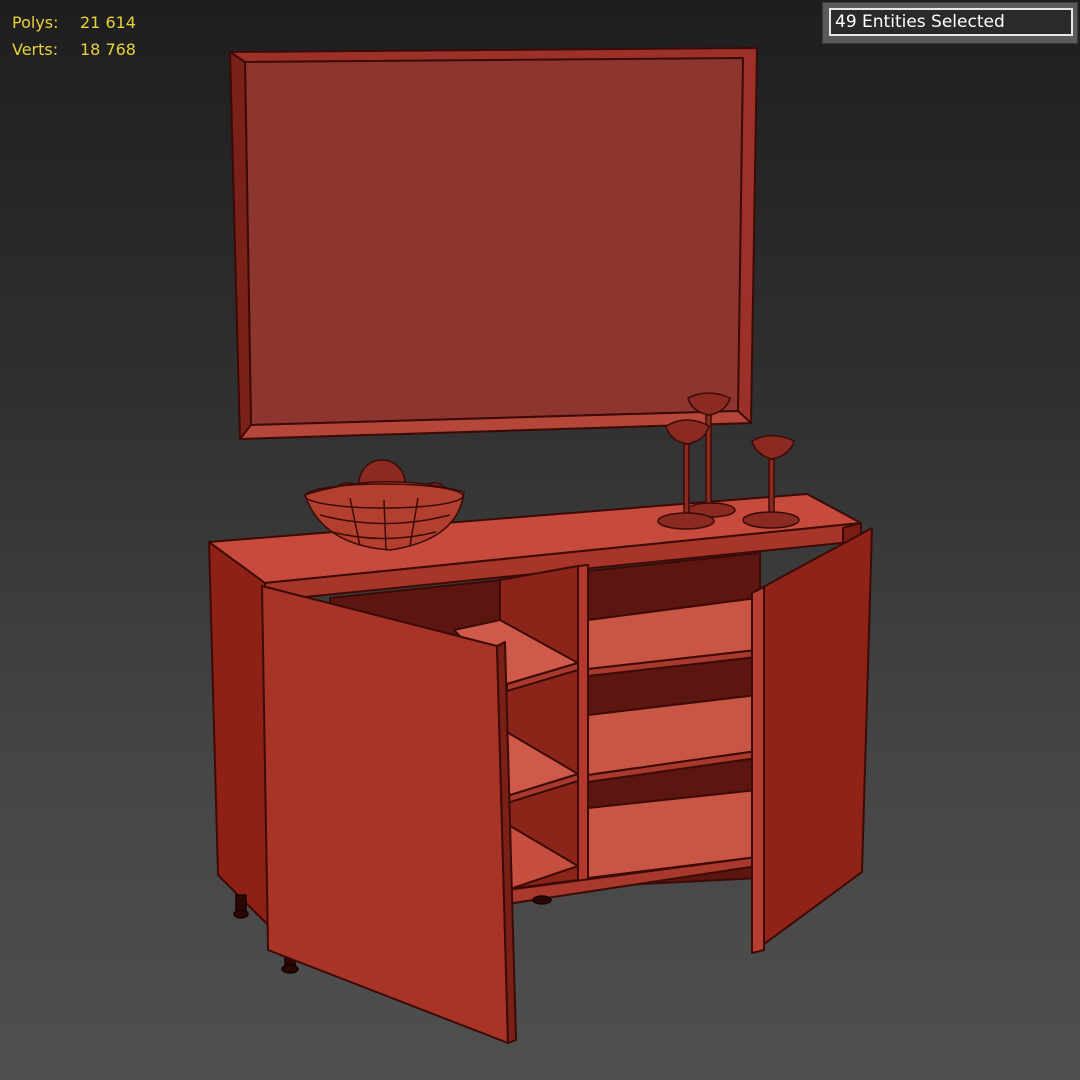 The width and height of the screenshot is (1080, 1080). I want to click on selection-panel: 49 Entities Selected, so click(950, 23).